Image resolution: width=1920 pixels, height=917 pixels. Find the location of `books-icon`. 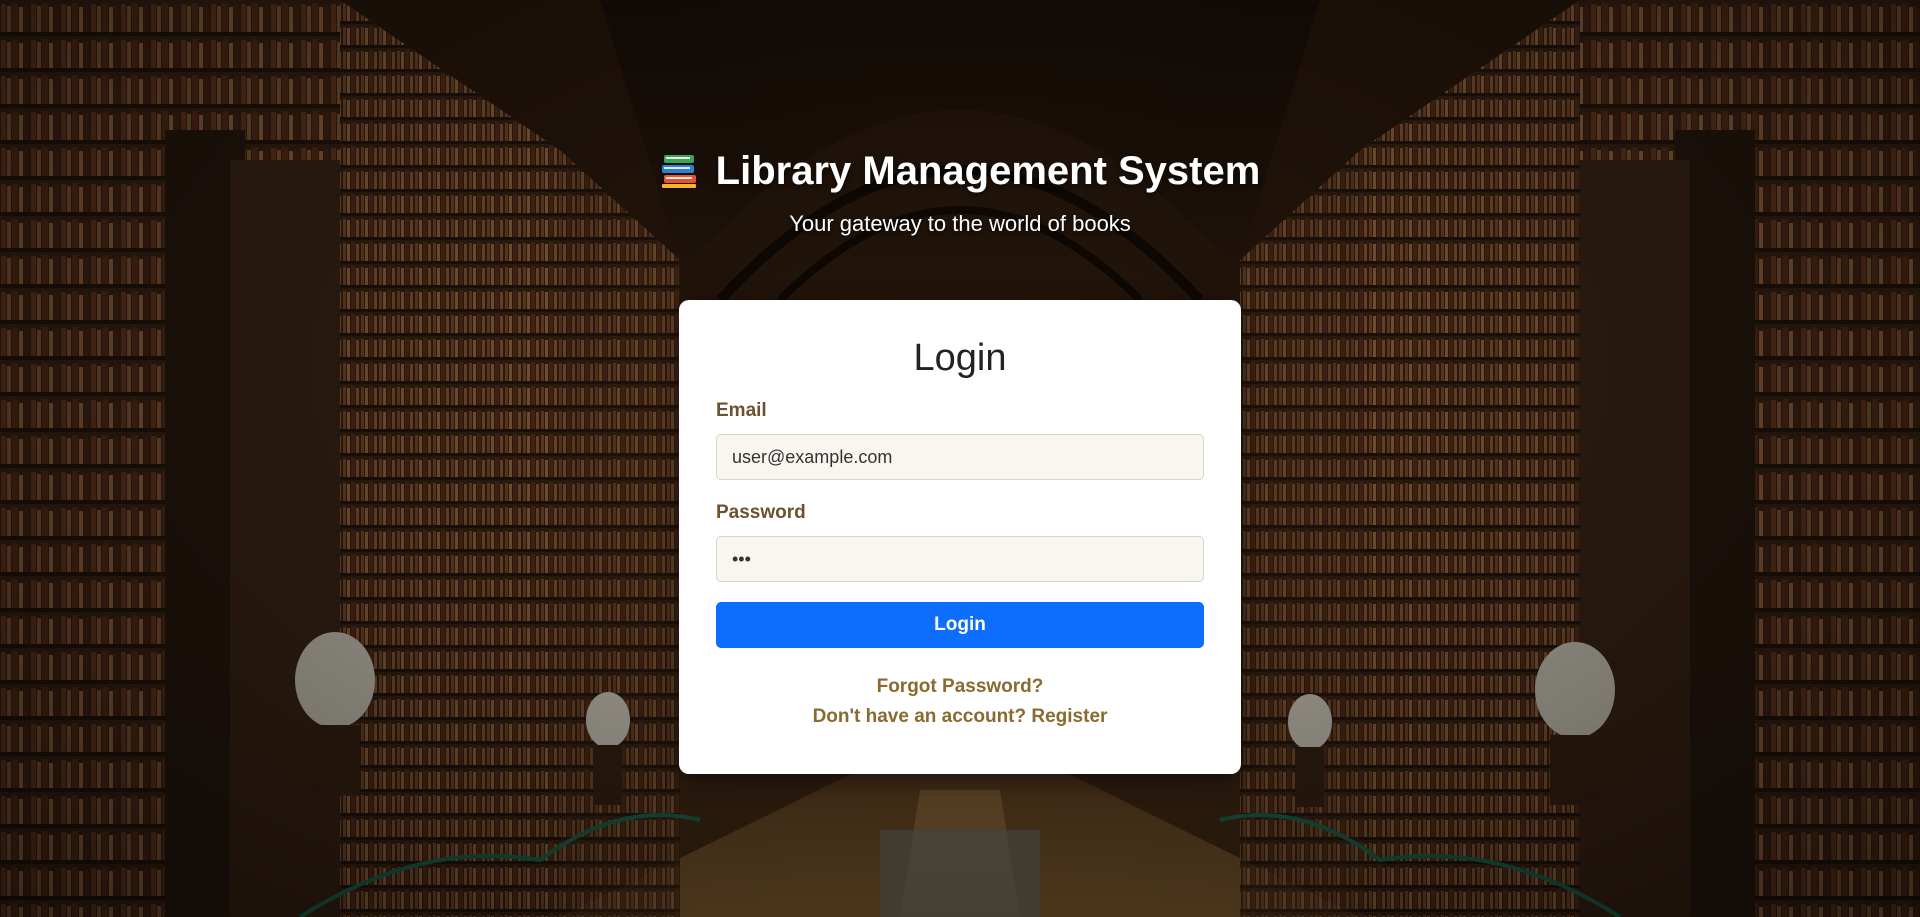

books-icon is located at coordinates (680, 171).